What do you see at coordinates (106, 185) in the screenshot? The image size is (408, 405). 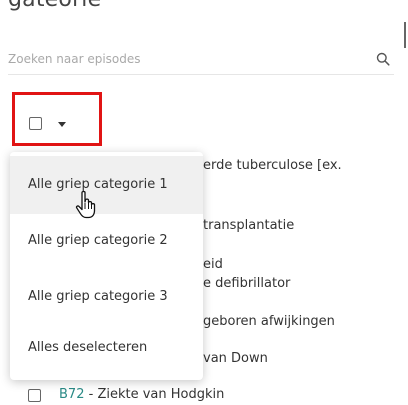 I see `menu-item-griep-categorie-1: Alle griep categorie 1` at bounding box center [106, 185].